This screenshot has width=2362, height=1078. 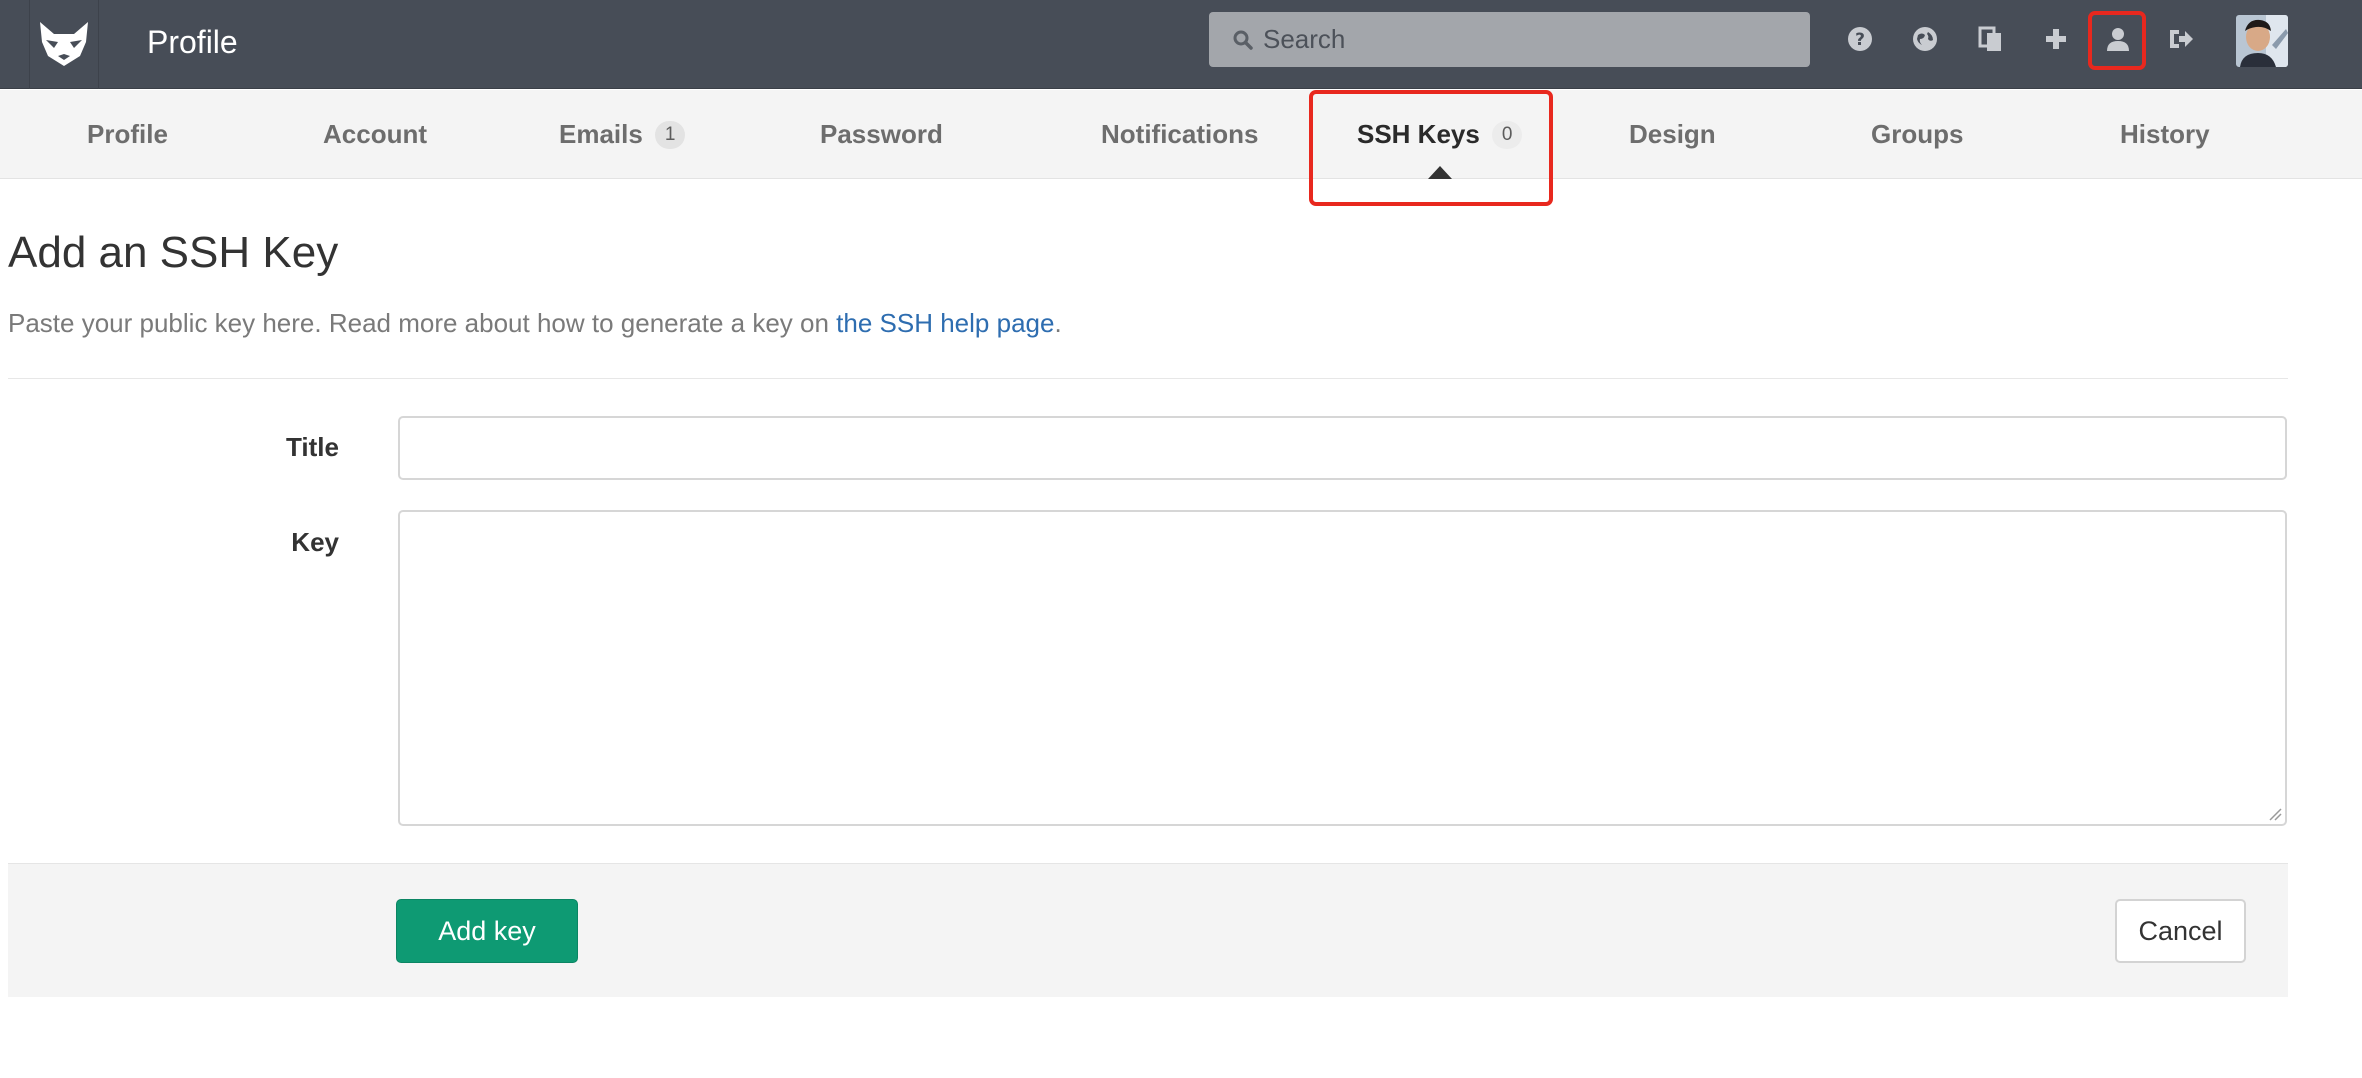 What do you see at coordinates (1523, 39) in the screenshot?
I see `search-input` at bounding box center [1523, 39].